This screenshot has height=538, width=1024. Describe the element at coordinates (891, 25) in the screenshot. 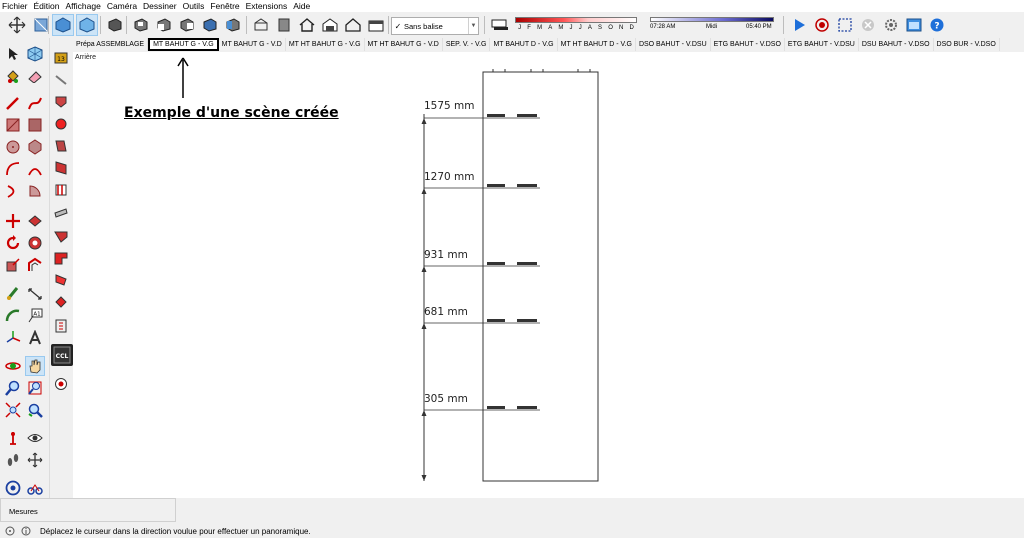

I see `settings-gear-icon` at that location.